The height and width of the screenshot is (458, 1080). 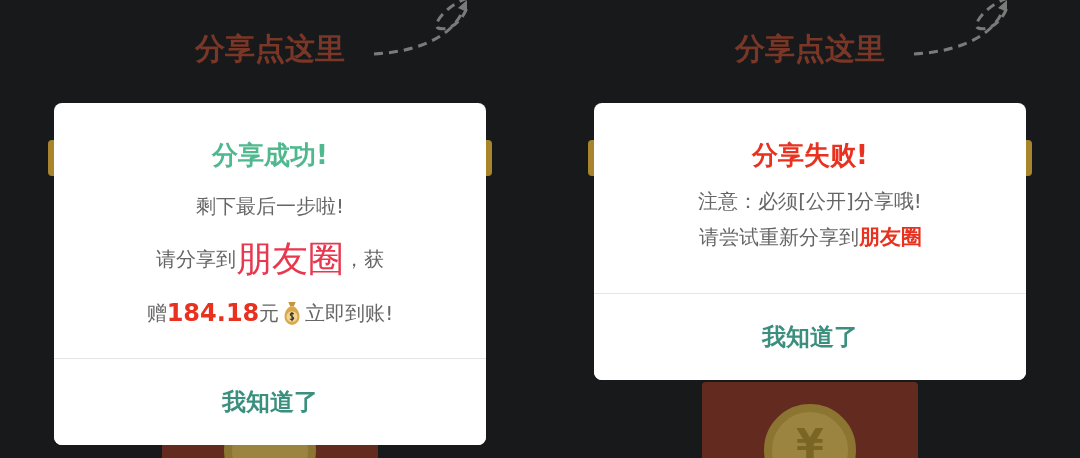 What do you see at coordinates (364, 259) in the screenshot?
I see `message-text: ，获` at bounding box center [364, 259].